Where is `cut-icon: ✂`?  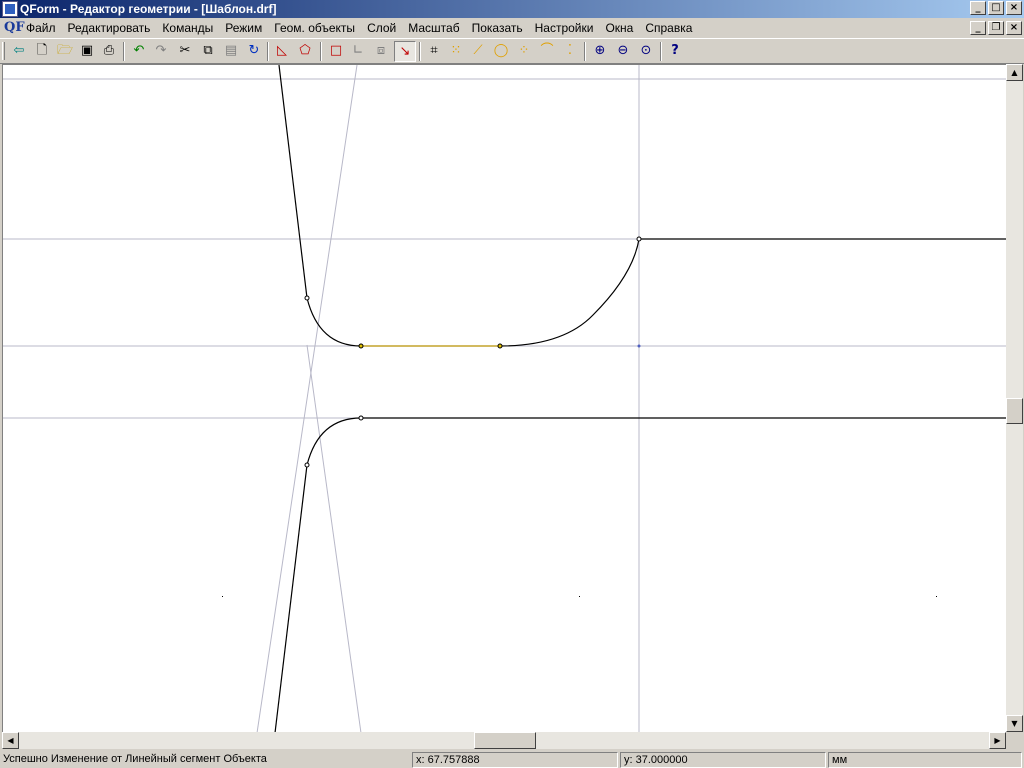 cut-icon: ✂ is located at coordinates (185, 51).